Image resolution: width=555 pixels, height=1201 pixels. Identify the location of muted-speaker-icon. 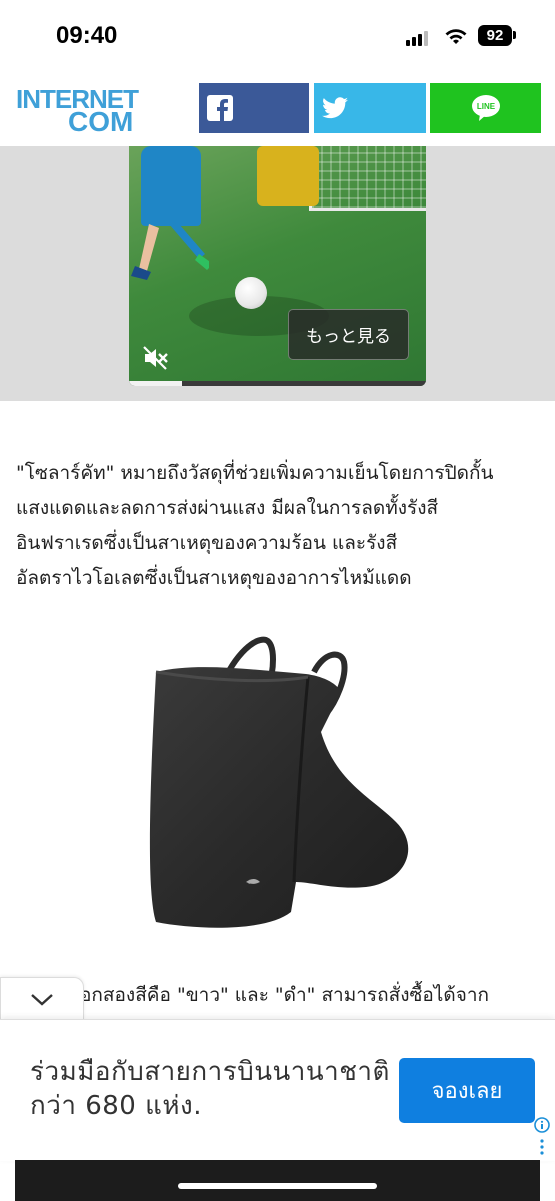
(156, 358).